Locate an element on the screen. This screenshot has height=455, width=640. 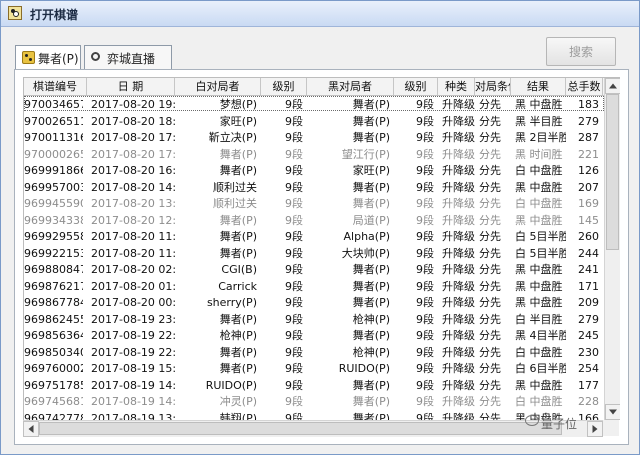
table-cell: 白 中盘胜 is located at coordinates (539, 352).